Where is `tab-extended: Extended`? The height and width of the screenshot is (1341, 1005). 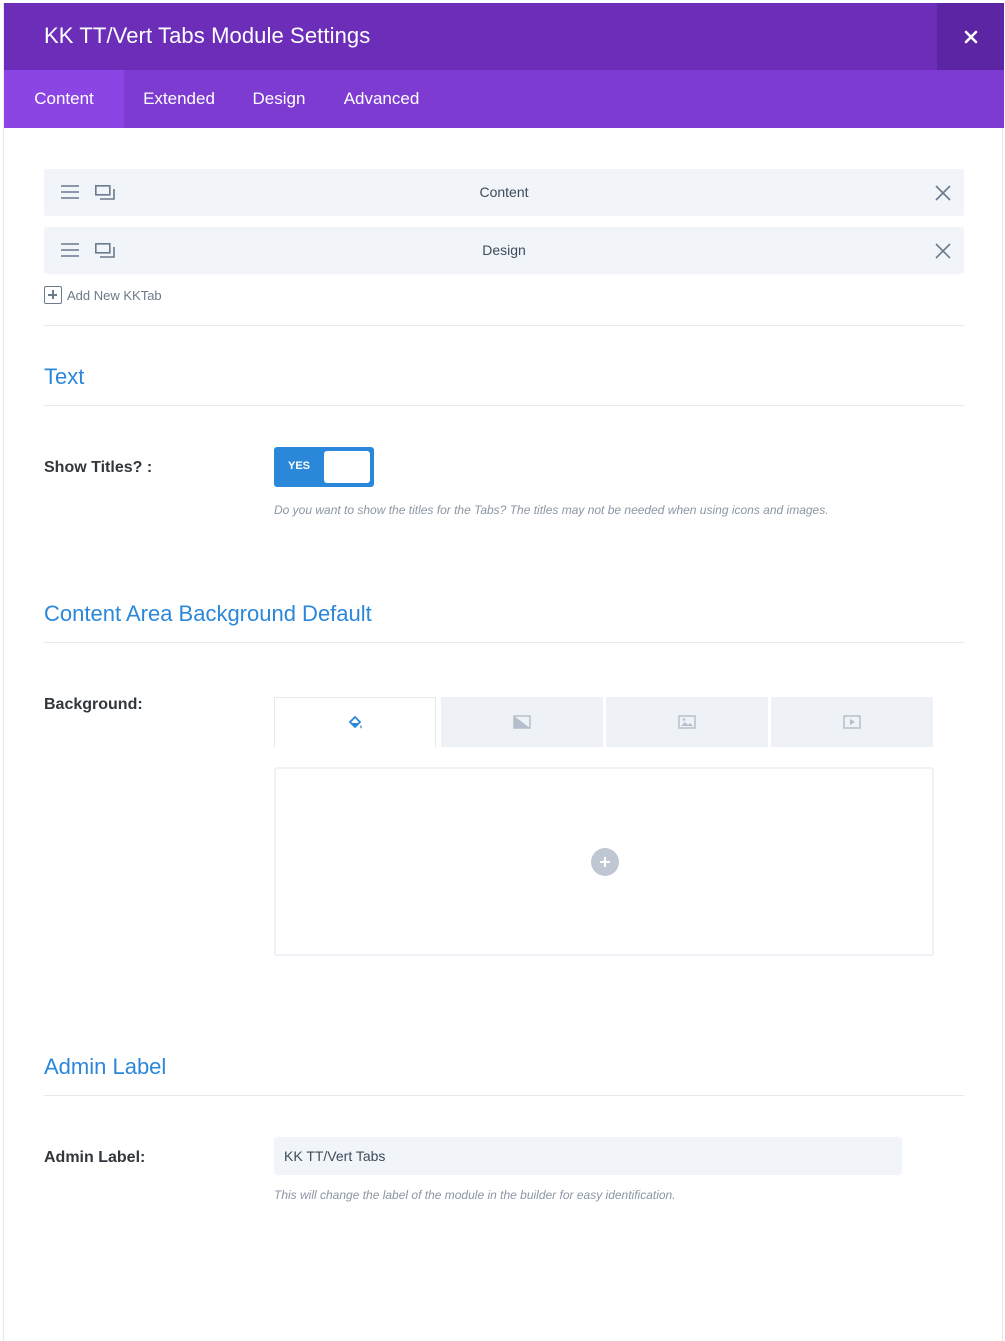 tab-extended: Extended is located at coordinates (179, 99).